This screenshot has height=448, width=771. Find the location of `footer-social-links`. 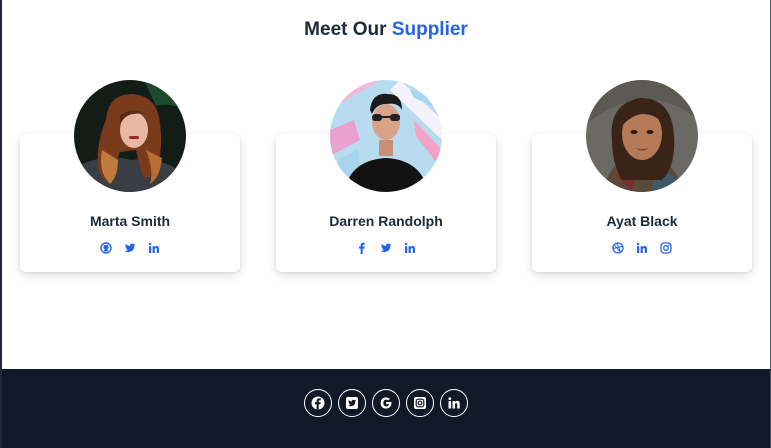

footer-social-links is located at coordinates (386, 403).